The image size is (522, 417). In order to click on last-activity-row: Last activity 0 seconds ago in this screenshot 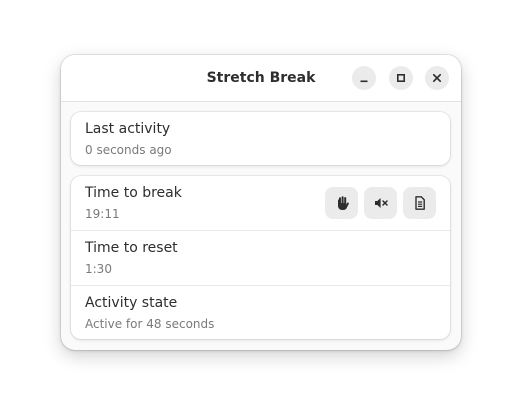, I will do `click(260, 139)`.